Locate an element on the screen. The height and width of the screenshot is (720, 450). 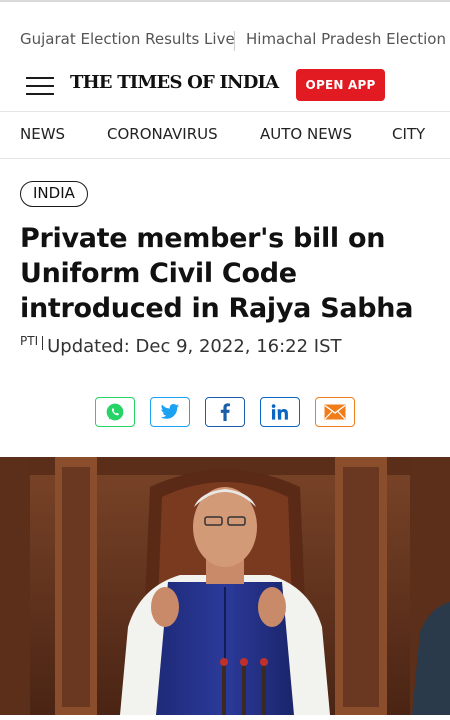
trending-link-himachal: Himachal Pradesh Election R is located at coordinates (348, 39).